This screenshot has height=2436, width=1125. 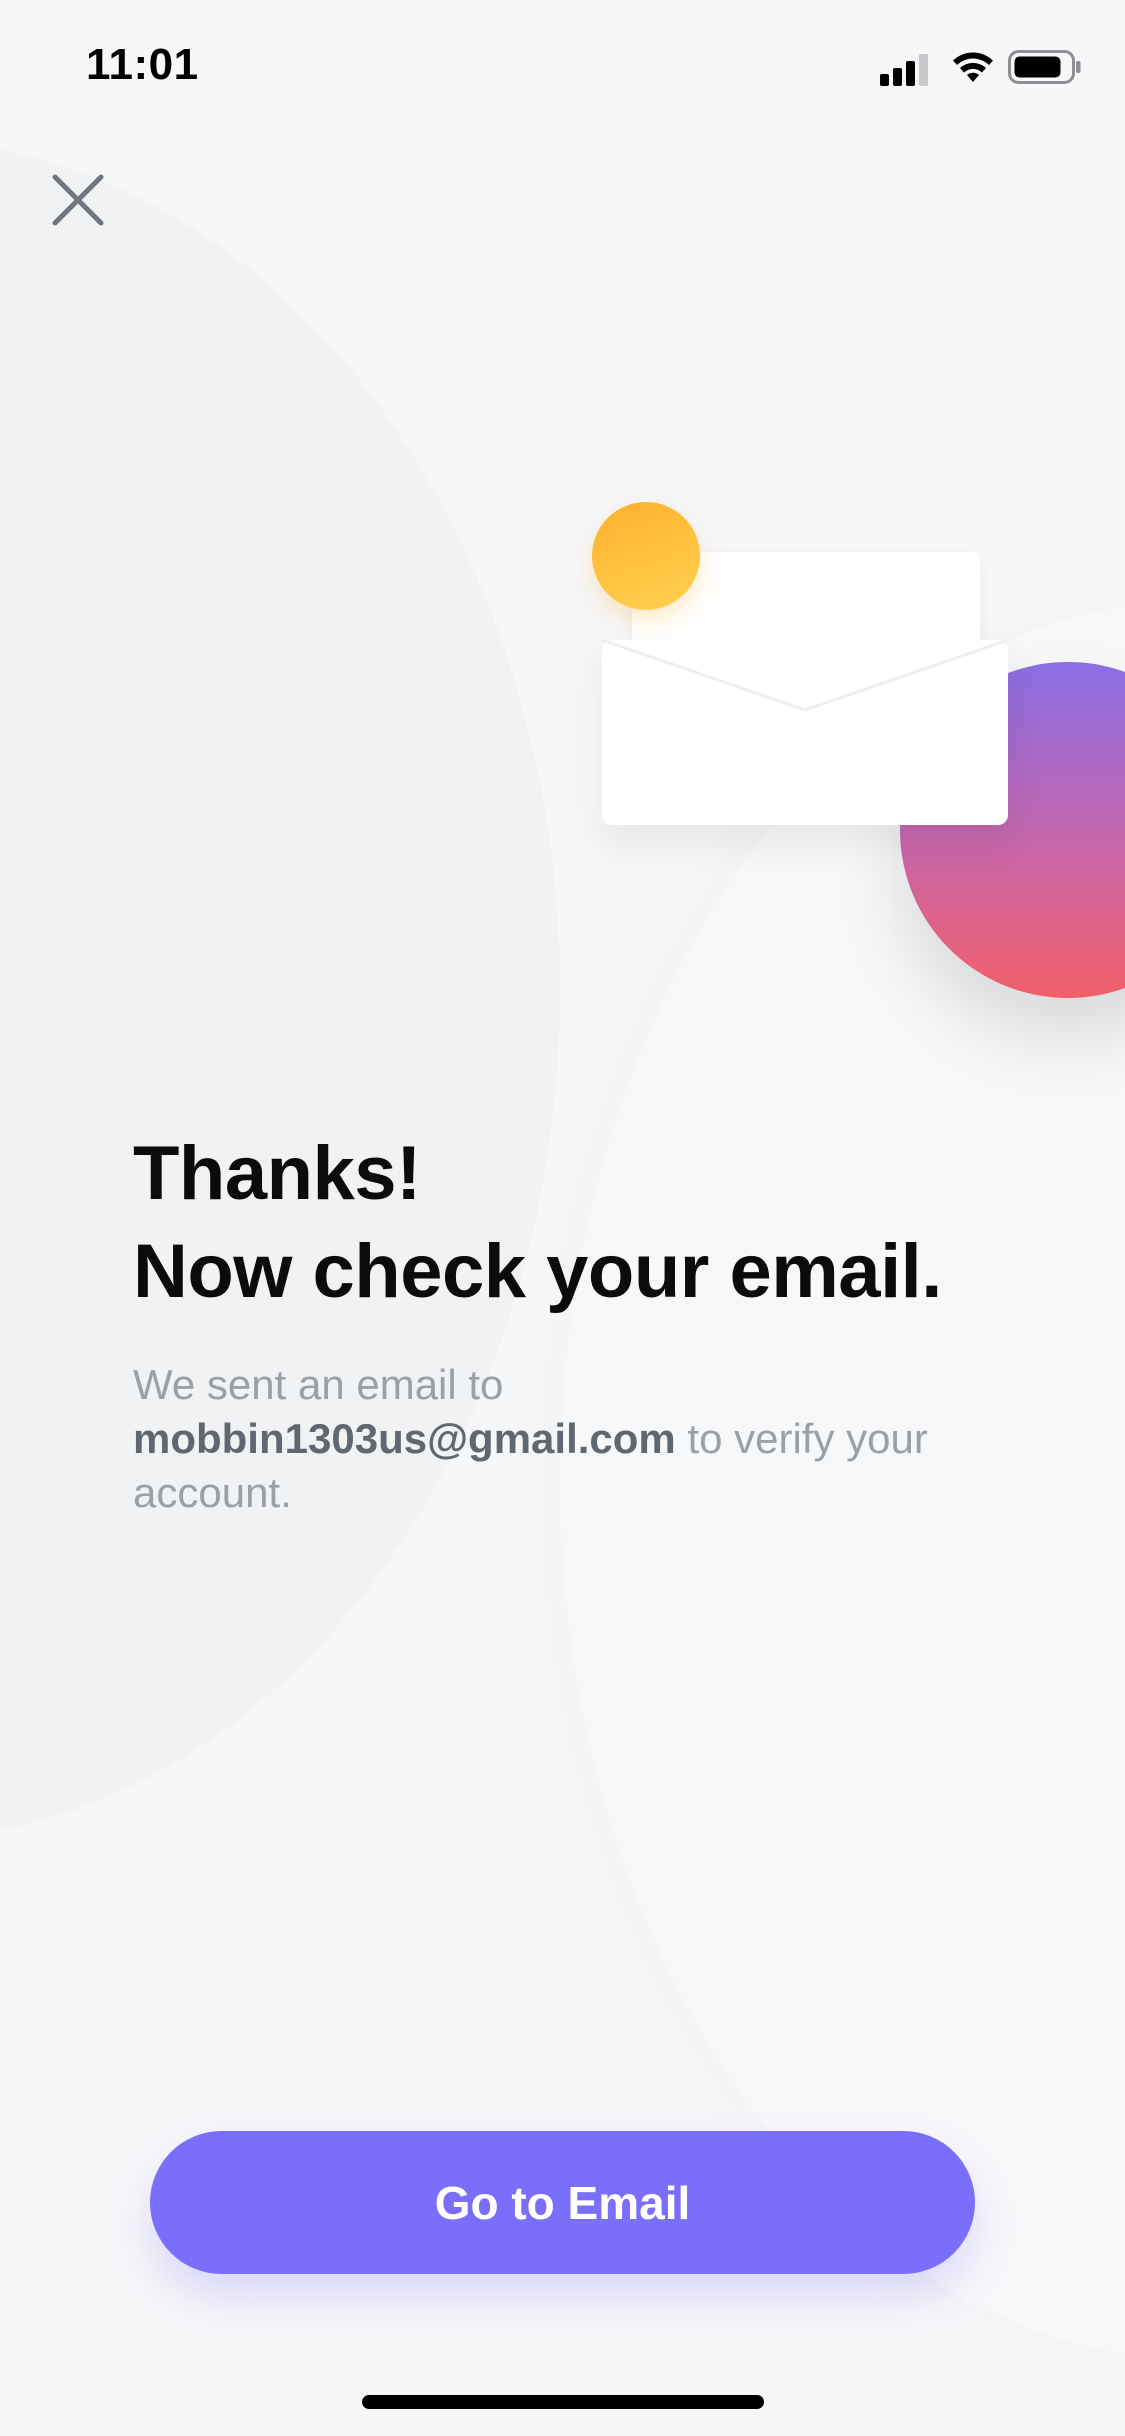 I want to click on notification-dot, so click(x=646, y=556).